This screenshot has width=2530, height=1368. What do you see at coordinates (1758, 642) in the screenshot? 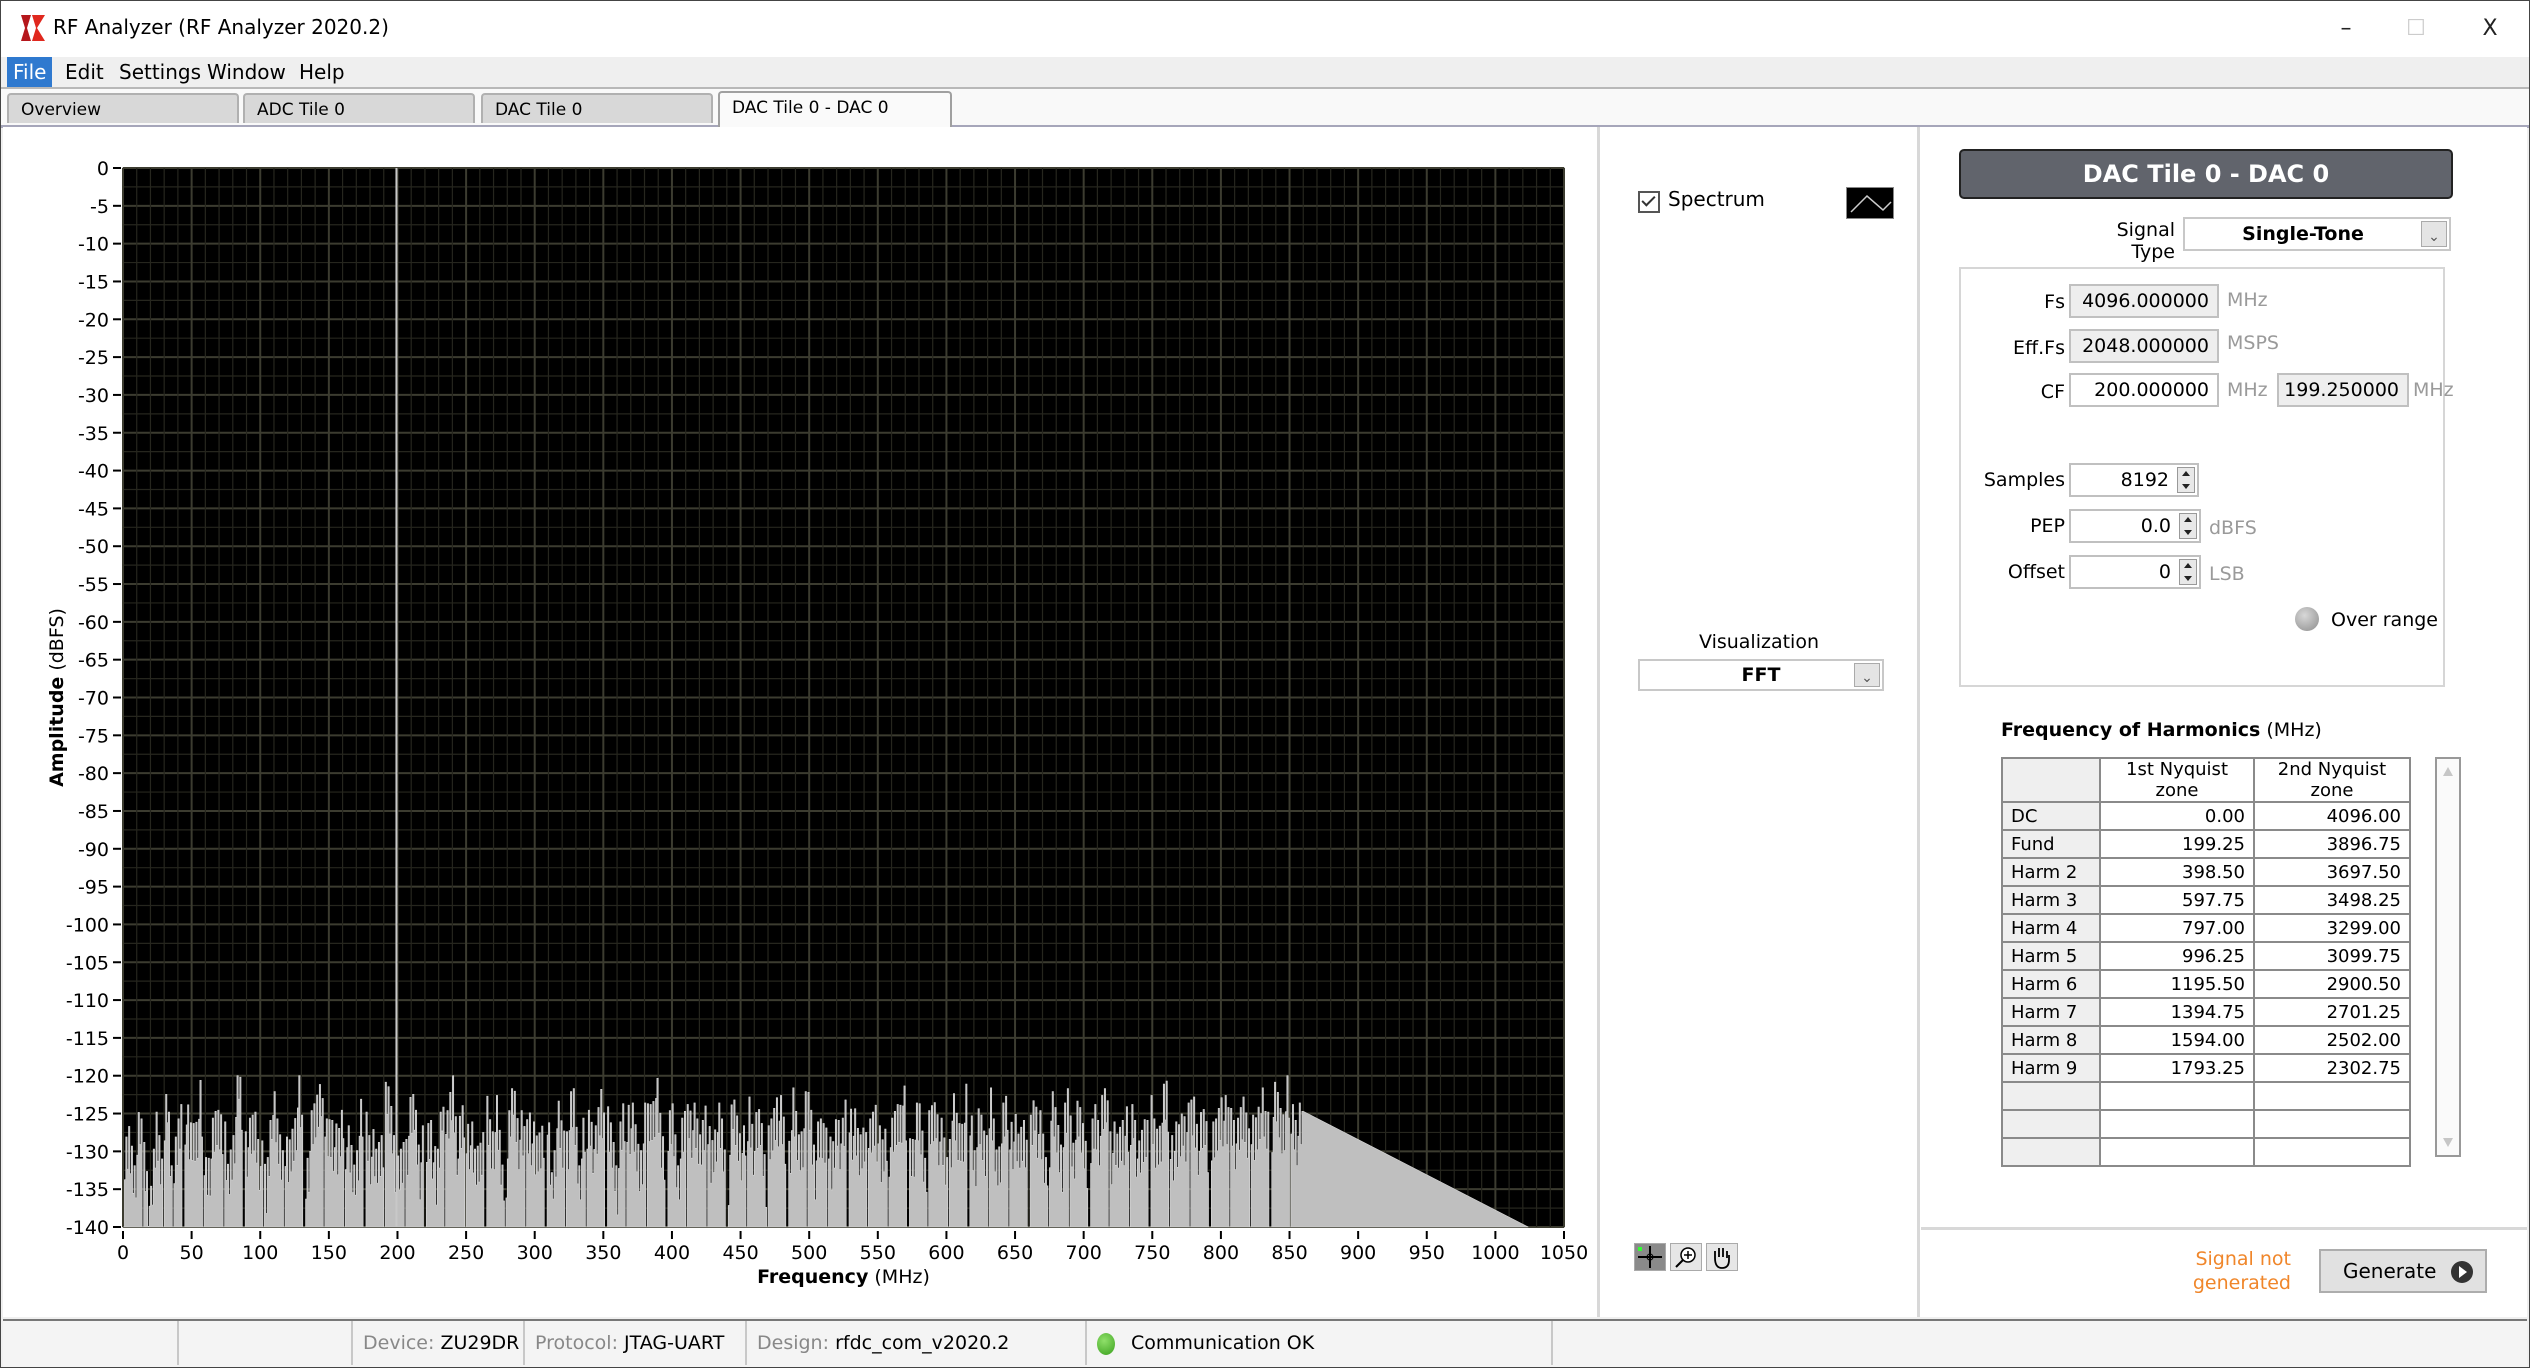
I see `visualization-label: Visualization` at bounding box center [1758, 642].